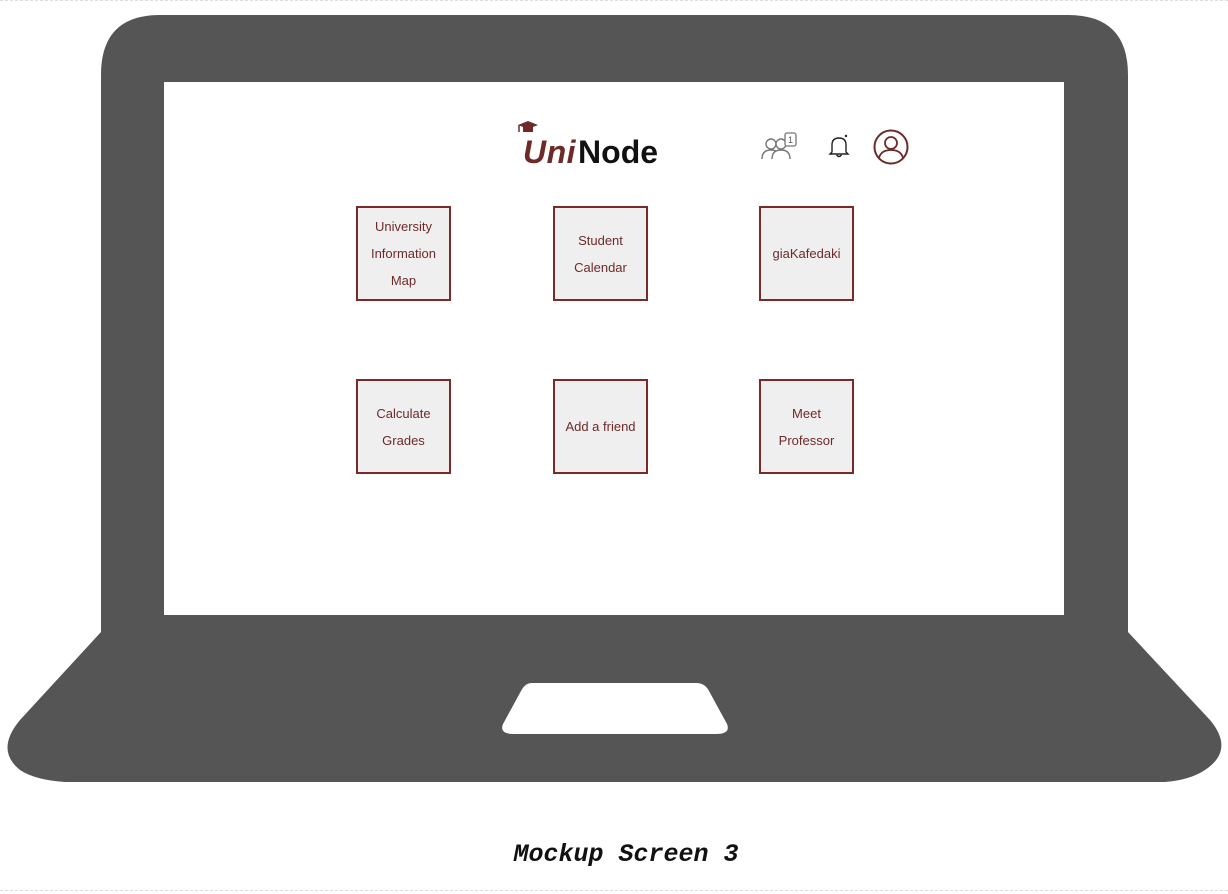 This screenshot has height=894, width=1228. Describe the element at coordinates (618, 152) in the screenshot. I see `logo-node-text: Node` at that location.